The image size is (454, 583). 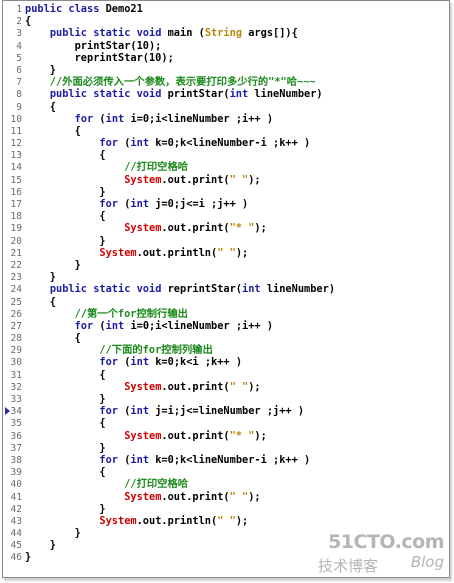 What do you see at coordinates (93, 45) in the screenshot?
I see `code-token: printStar(10);` at bounding box center [93, 45].